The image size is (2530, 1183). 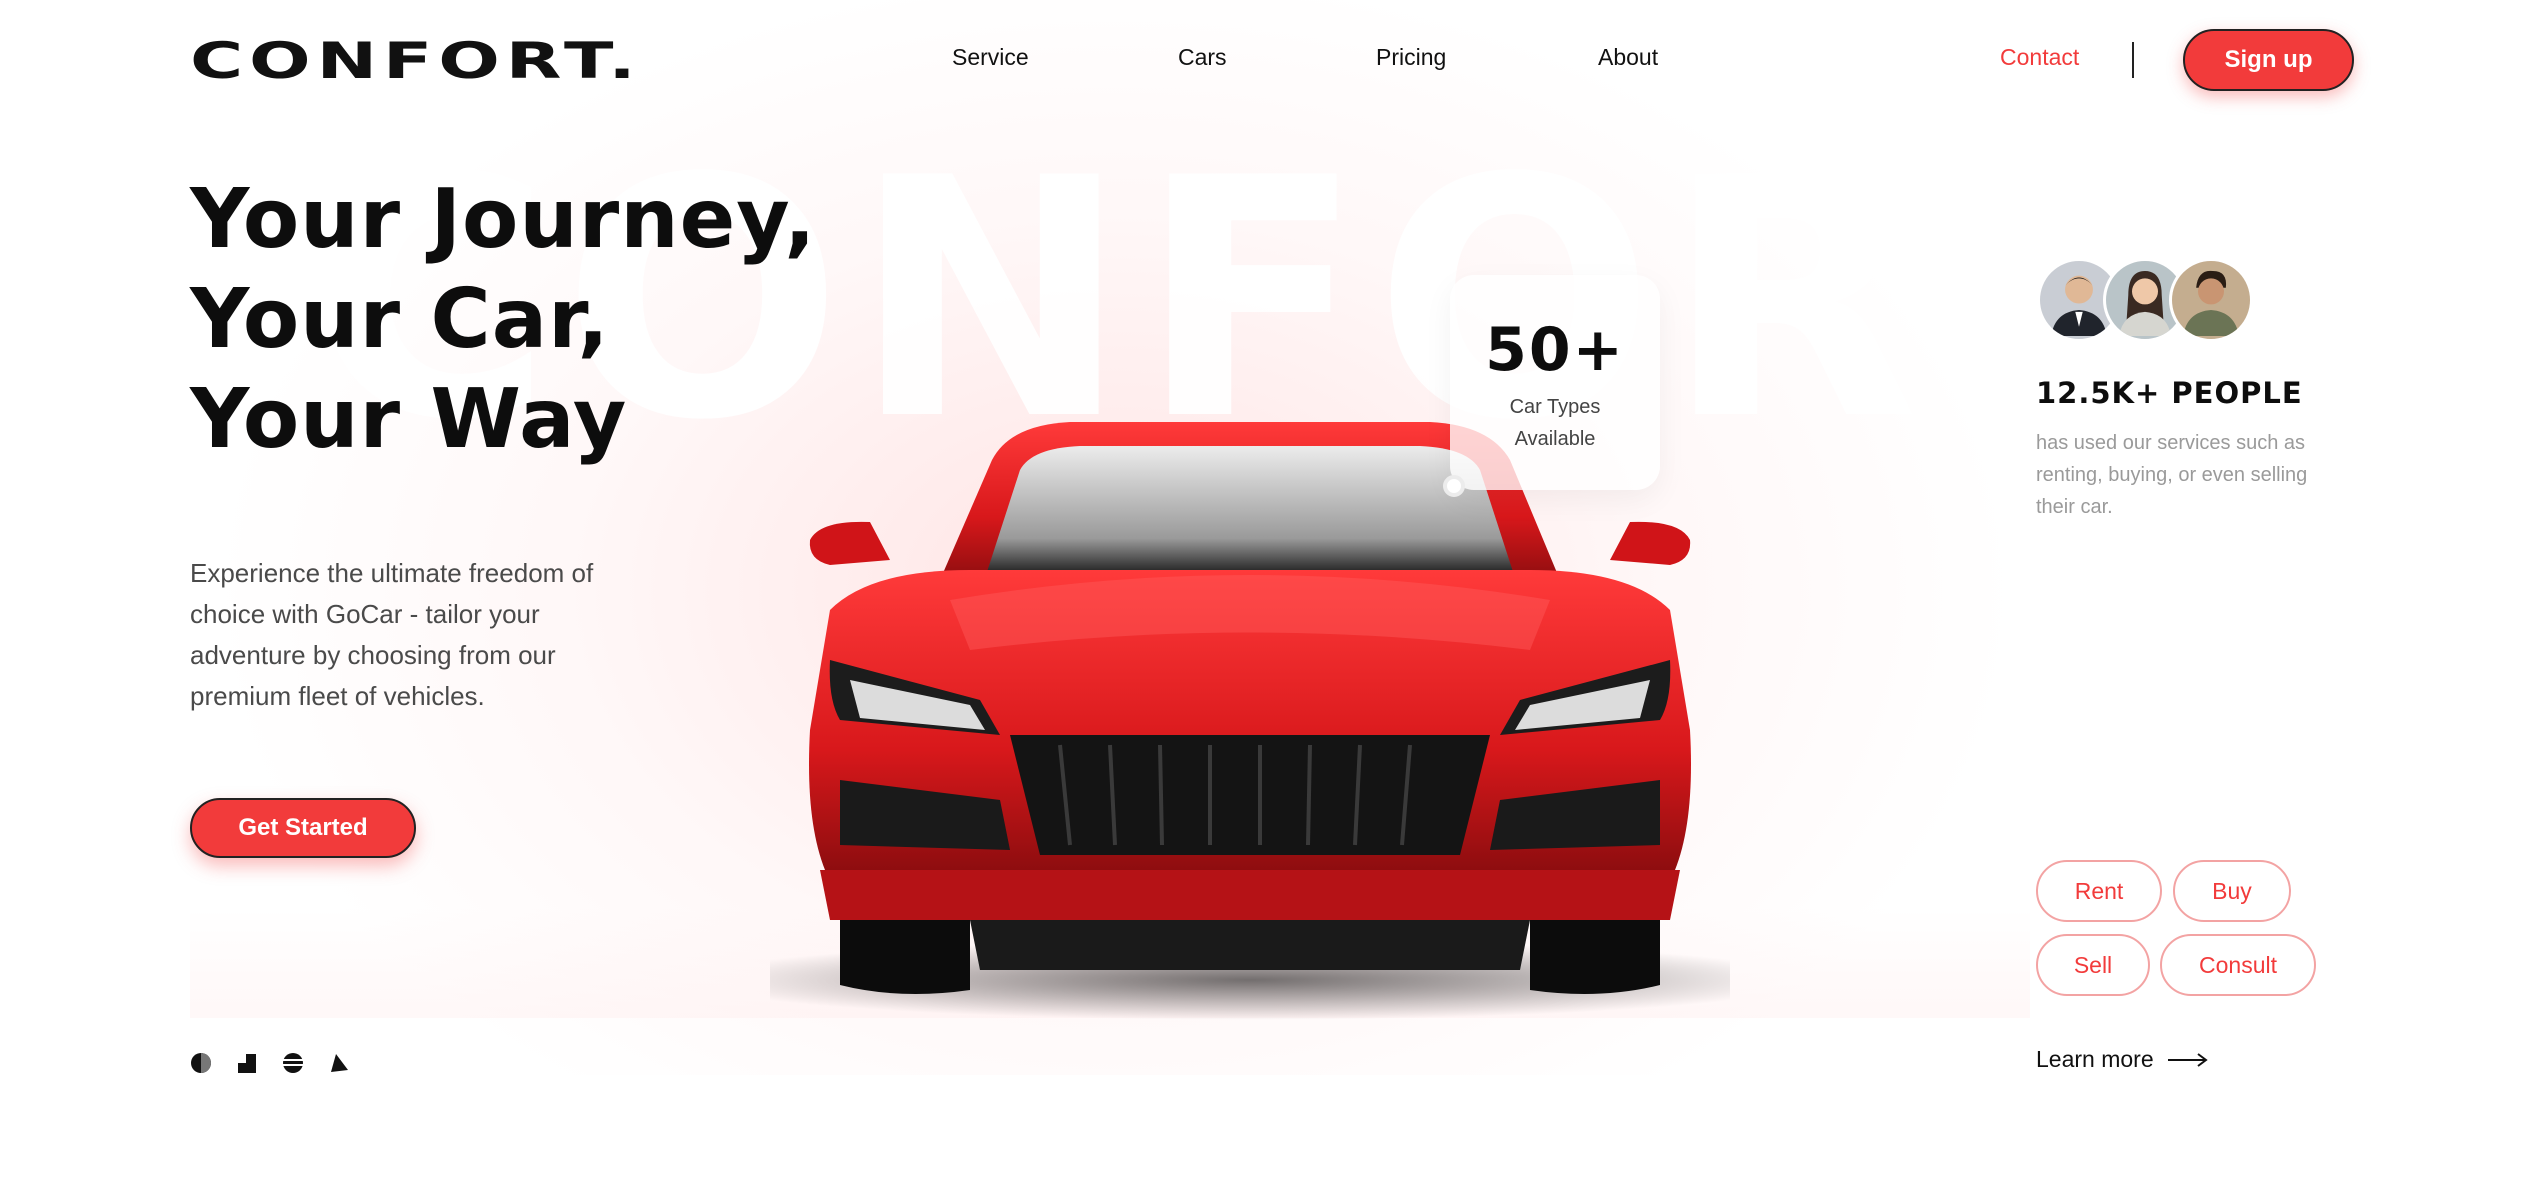 I want to click on nav-divider, so click(x=2133, y=60).